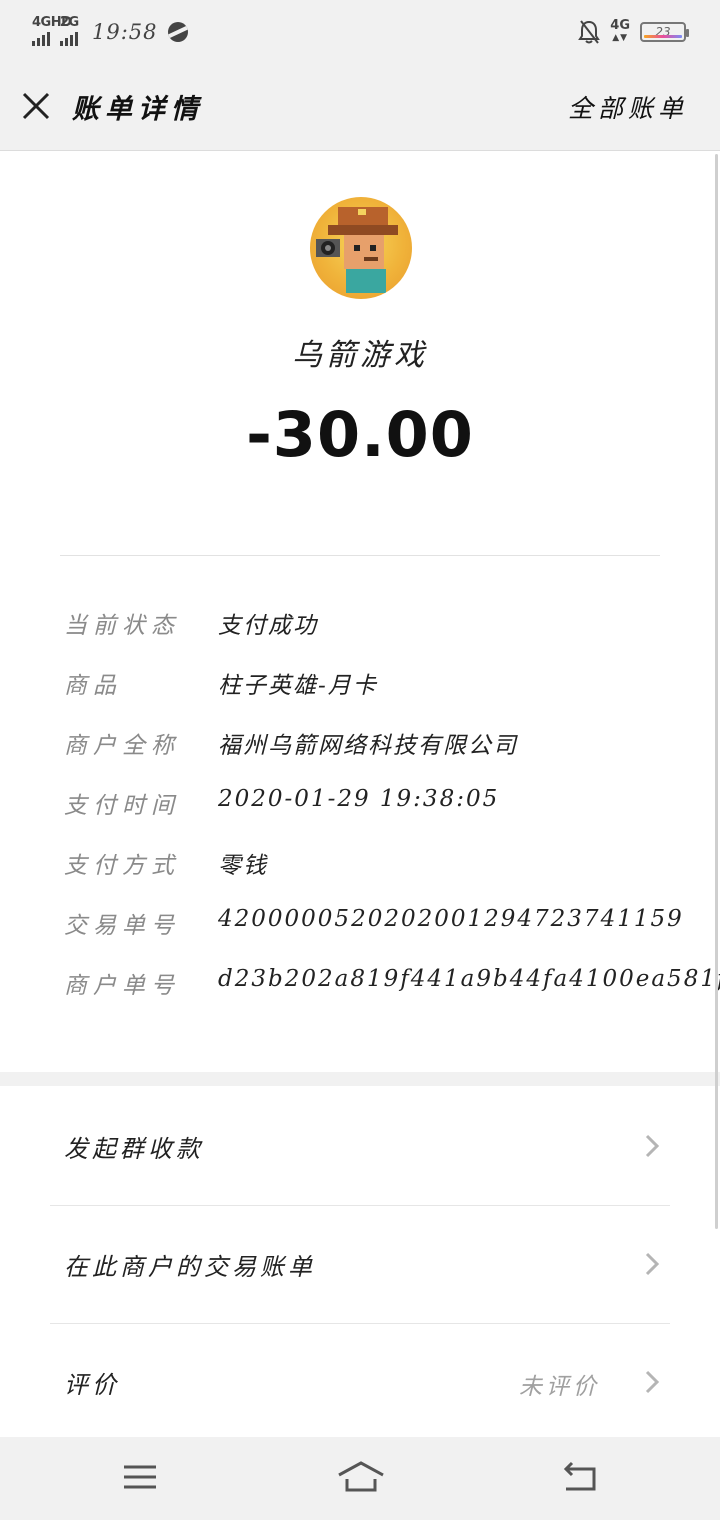 The height and width of the screenshot is (1520, 720). What do you see at coordinates (36, 106) in the screenshot?
I see `close-icon` at bounding box center [36, 106].